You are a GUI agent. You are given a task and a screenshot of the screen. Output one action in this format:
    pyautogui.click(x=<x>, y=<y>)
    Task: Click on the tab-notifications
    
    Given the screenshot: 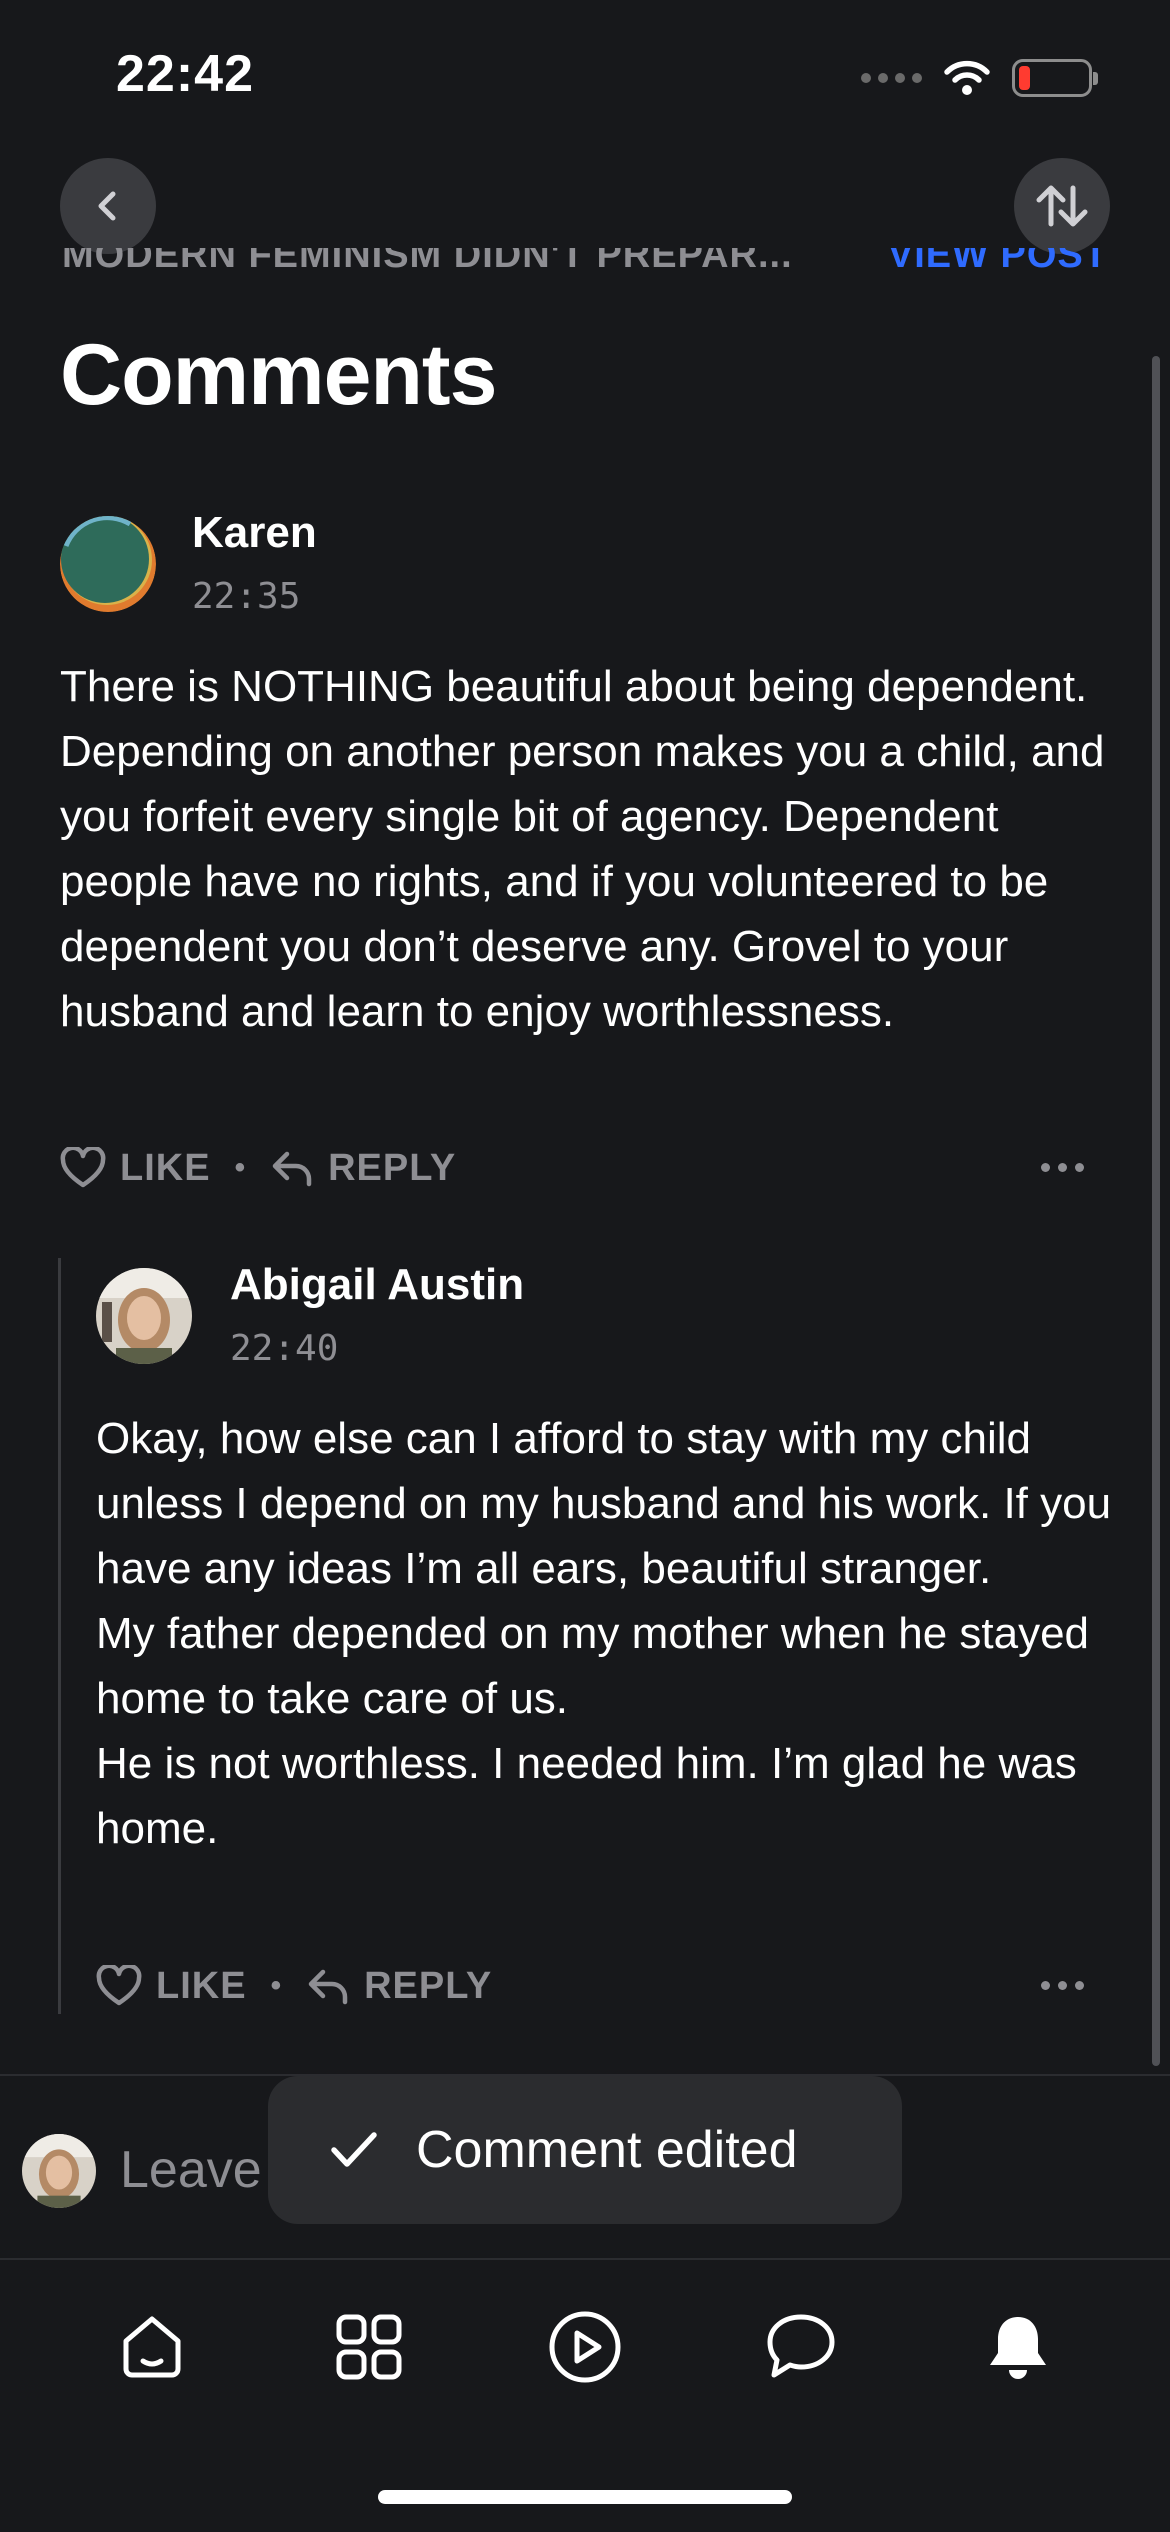 What is the action you would take?
    pyautogui.click(x=1018, y=2347)
    